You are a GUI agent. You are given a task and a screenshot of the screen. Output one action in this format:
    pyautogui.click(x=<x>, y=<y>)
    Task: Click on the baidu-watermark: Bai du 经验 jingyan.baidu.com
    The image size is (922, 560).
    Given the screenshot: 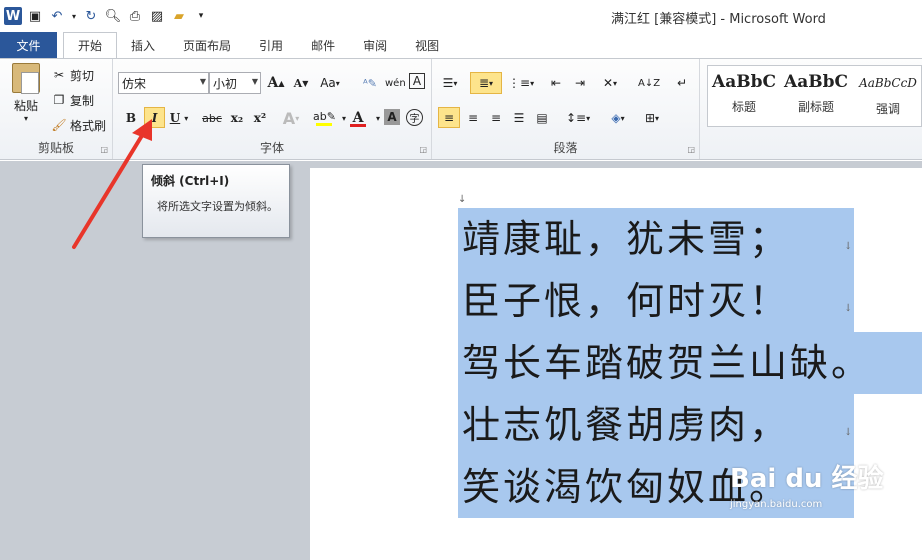 What is the action you would take?
    pyautogui.click(x=807, y=484)
    